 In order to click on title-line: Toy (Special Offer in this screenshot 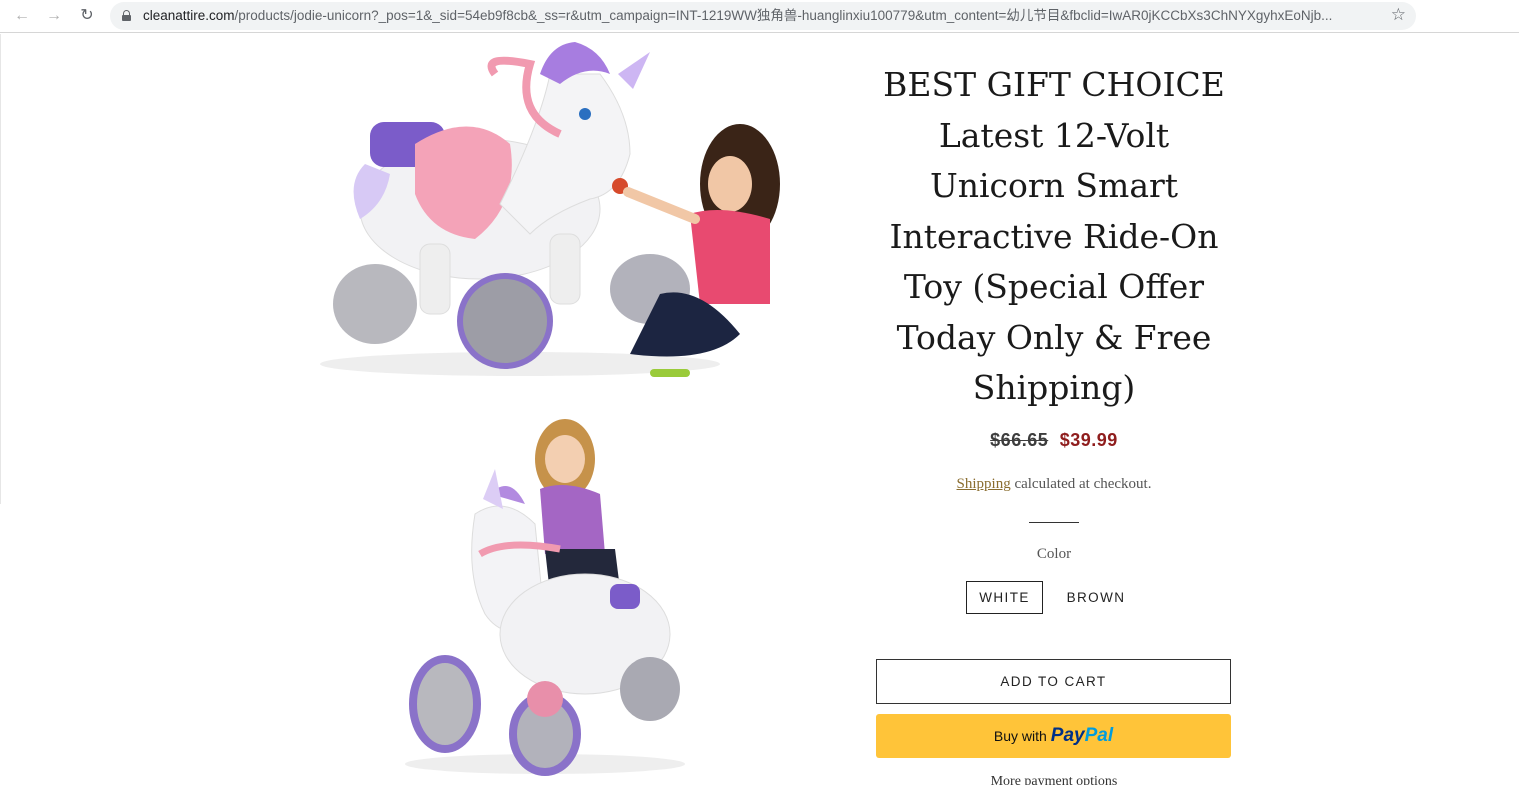, I will do `click(1054, 286)`.